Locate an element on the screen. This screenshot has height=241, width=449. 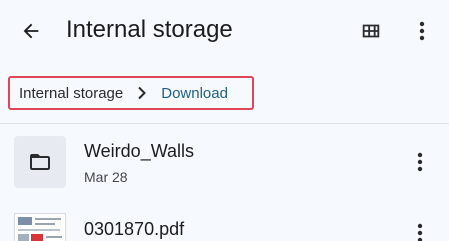
grid-view-button is located at coordinates (371, 31).